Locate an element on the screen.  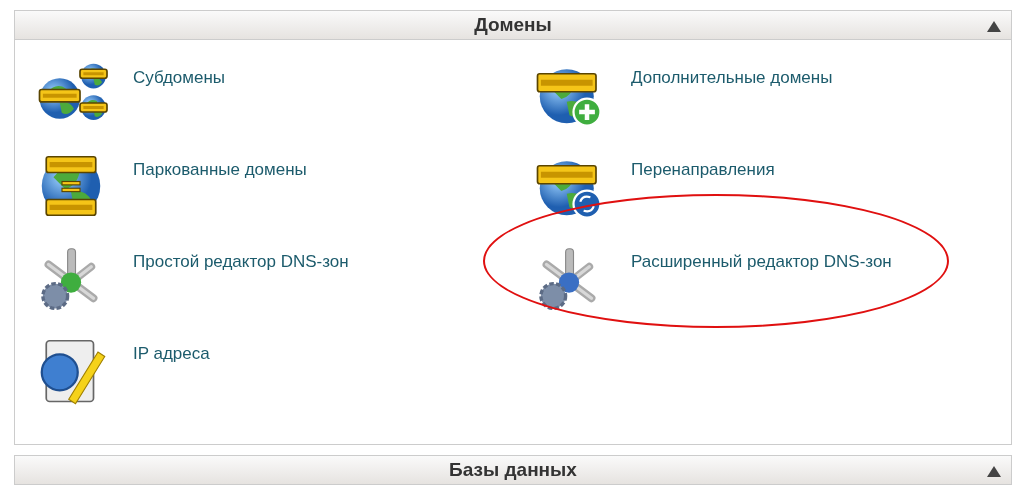
link: Перенаправления is located at coordinates (703, 170).